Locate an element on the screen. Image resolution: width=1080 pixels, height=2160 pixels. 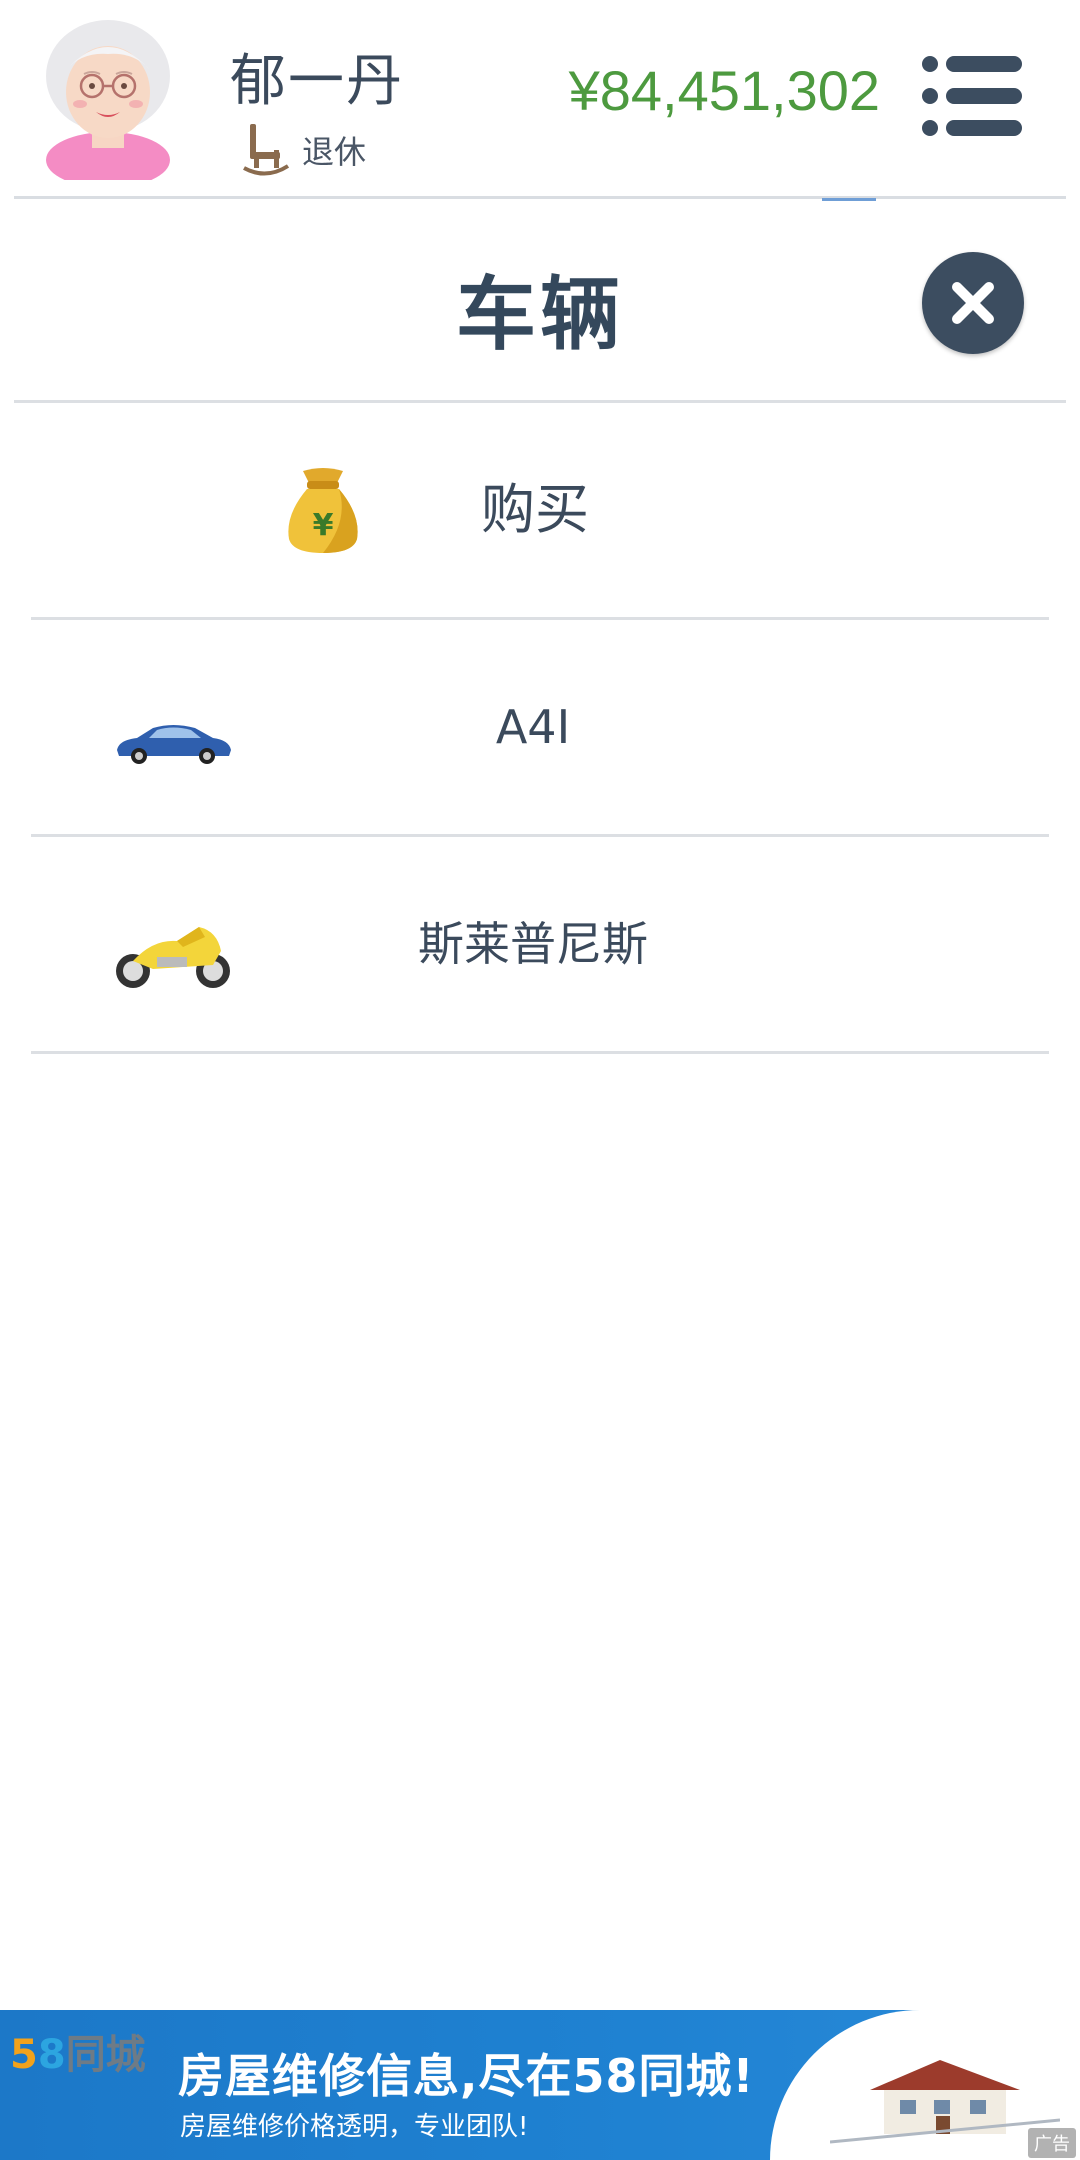
modal-header: 车辆 is located at coordinates (540, 301).